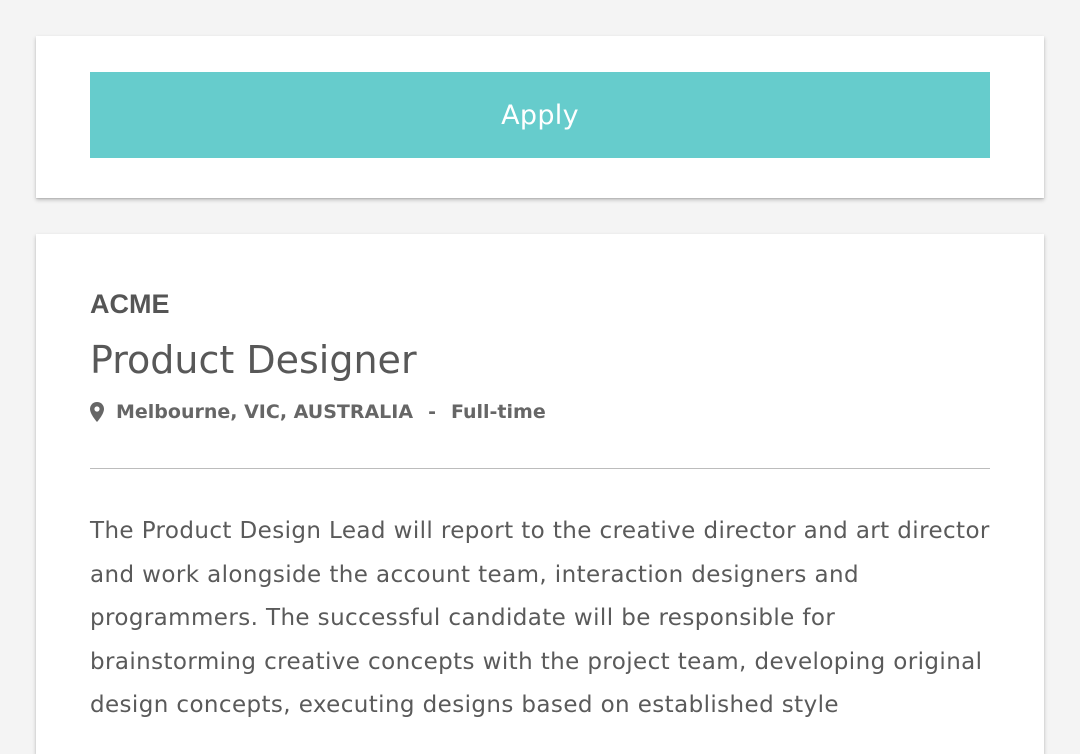 The width and height of the screenshot is (1080, 754). Describe the element at coordinates (253, 360) in the screenshot. I see `job-title: Product Designer` at that location.